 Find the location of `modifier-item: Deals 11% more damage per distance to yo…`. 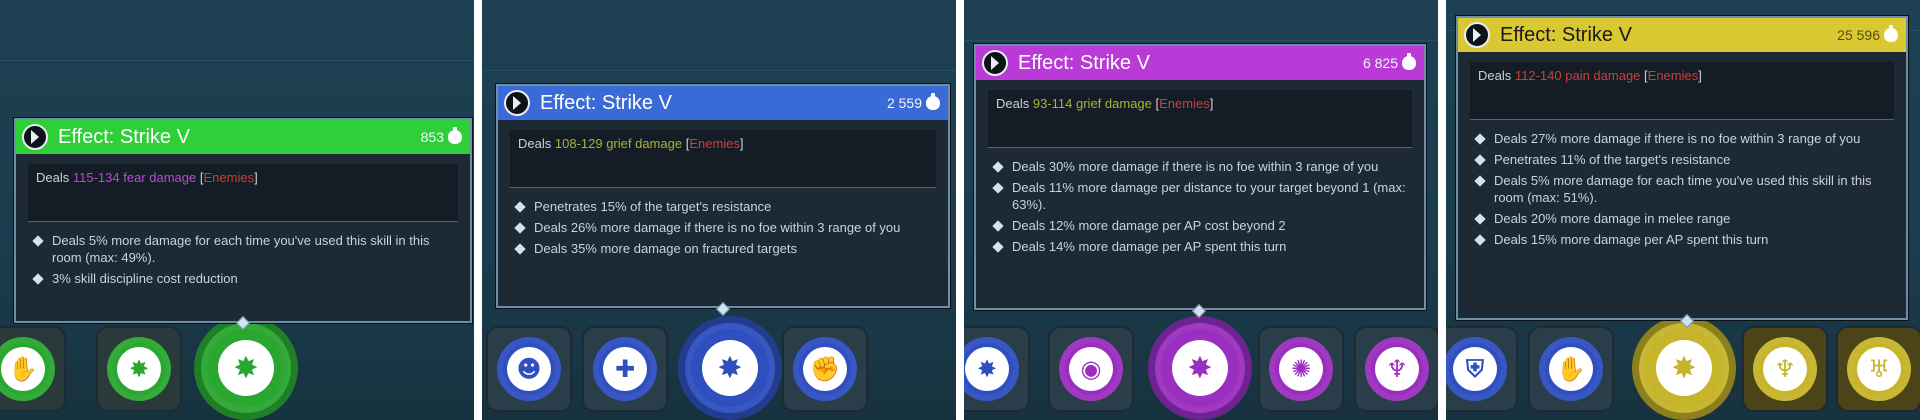

modifier-item: Deals 11% more damage per distance to yo… is located at coordinates (1202, 196).